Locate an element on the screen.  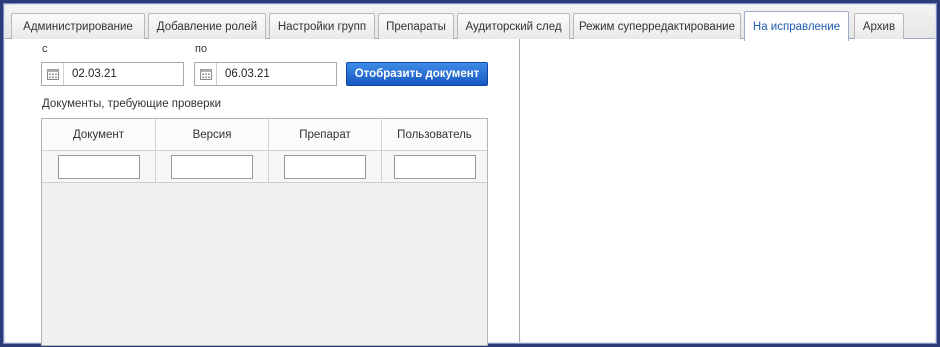
tab-for-correction: На исправление is located at coordinates (796, 26).